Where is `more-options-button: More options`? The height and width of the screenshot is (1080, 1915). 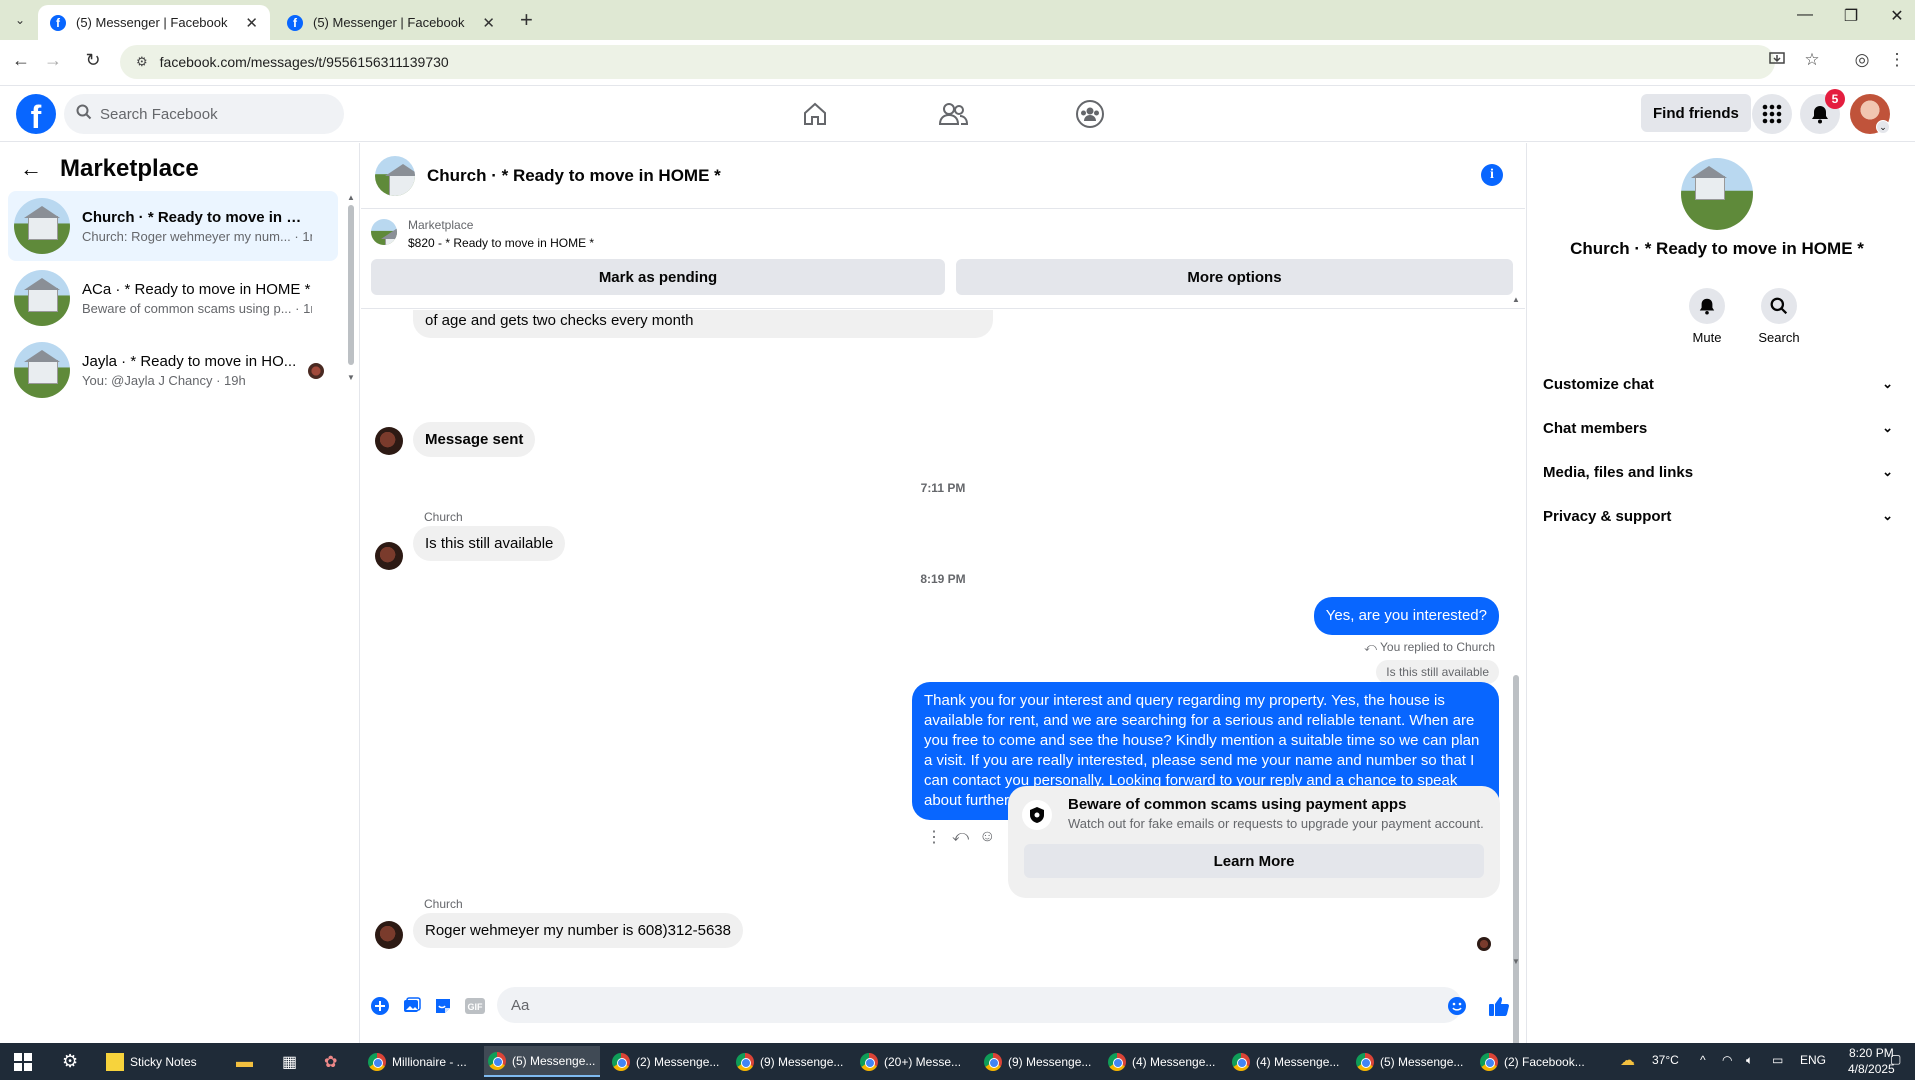
more-options-button: More options is located at coordinates (1234, 277).